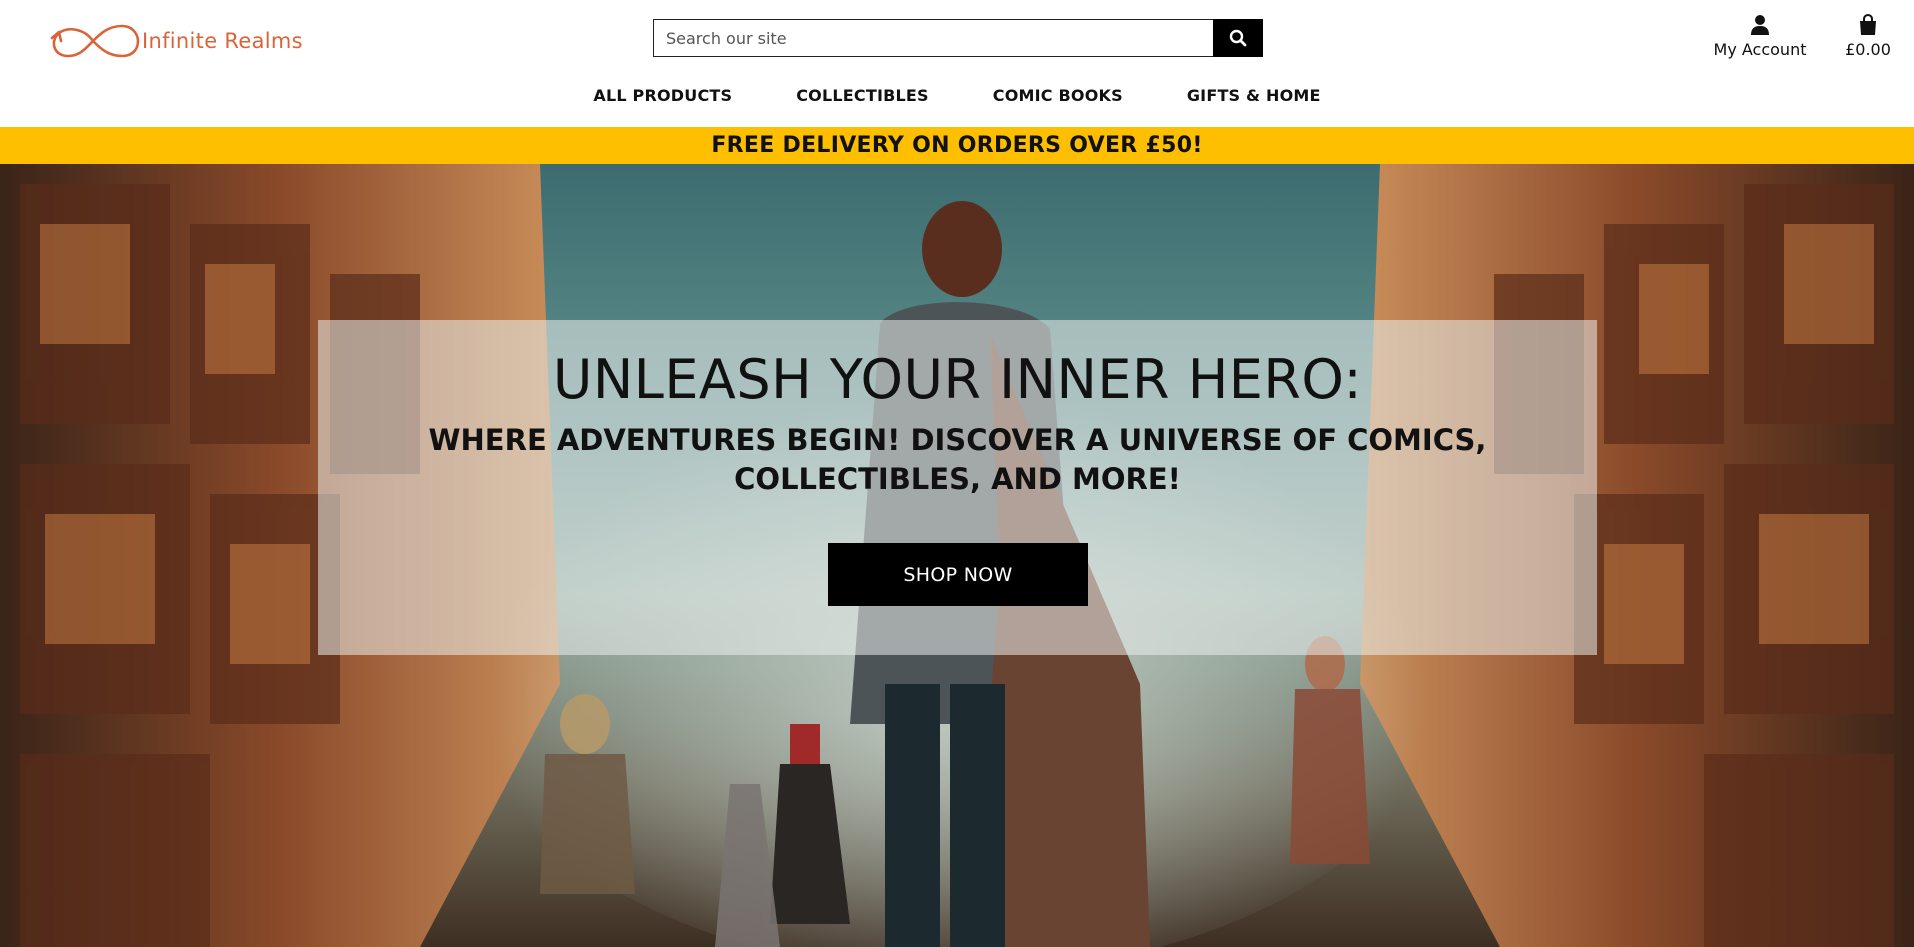  What do you see at coordinates (957, 379) in the screenshot?
I see `hero-title: UNLEASH YOUR INNER HERO:` at bounding box center [957, 379].